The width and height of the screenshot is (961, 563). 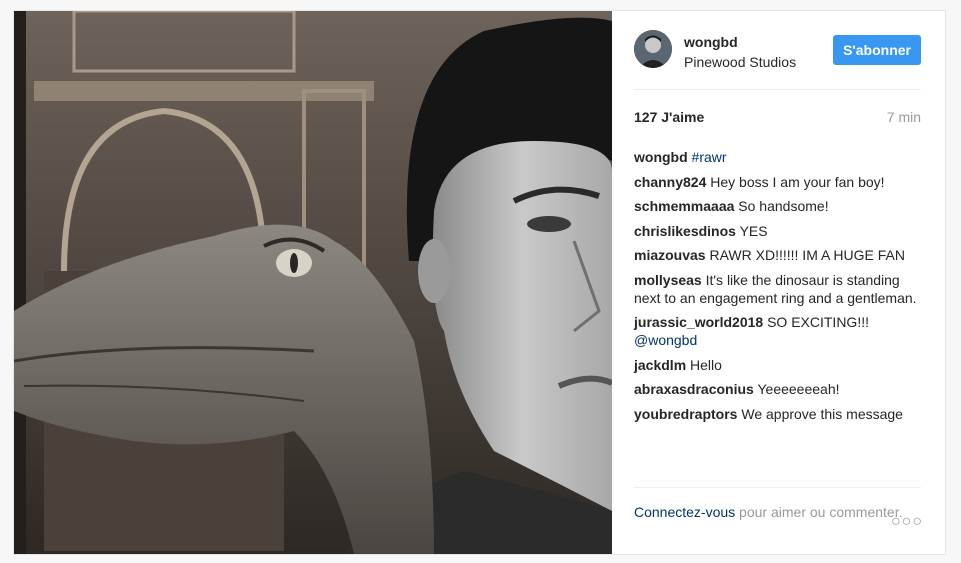 What do you see at coordinates (777, 89) in the screenshot?
I see `header-divider` at bounding box center [777, 89].